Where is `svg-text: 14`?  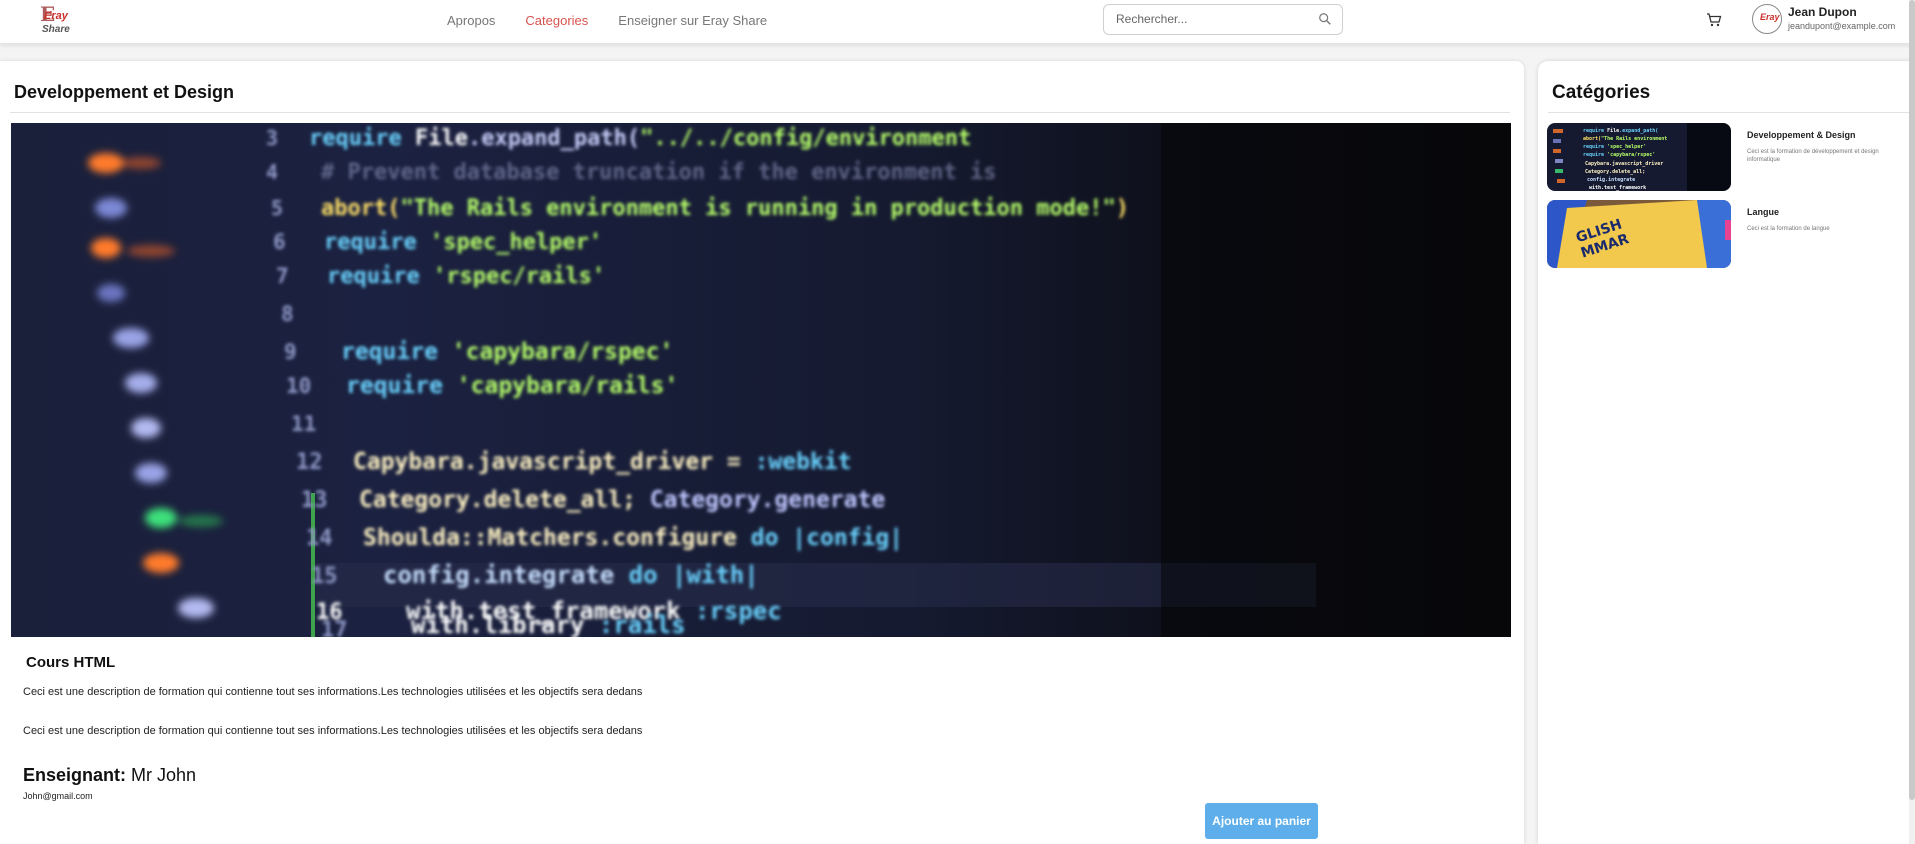
svg-text: 14 is located at coordinates (319, 538).